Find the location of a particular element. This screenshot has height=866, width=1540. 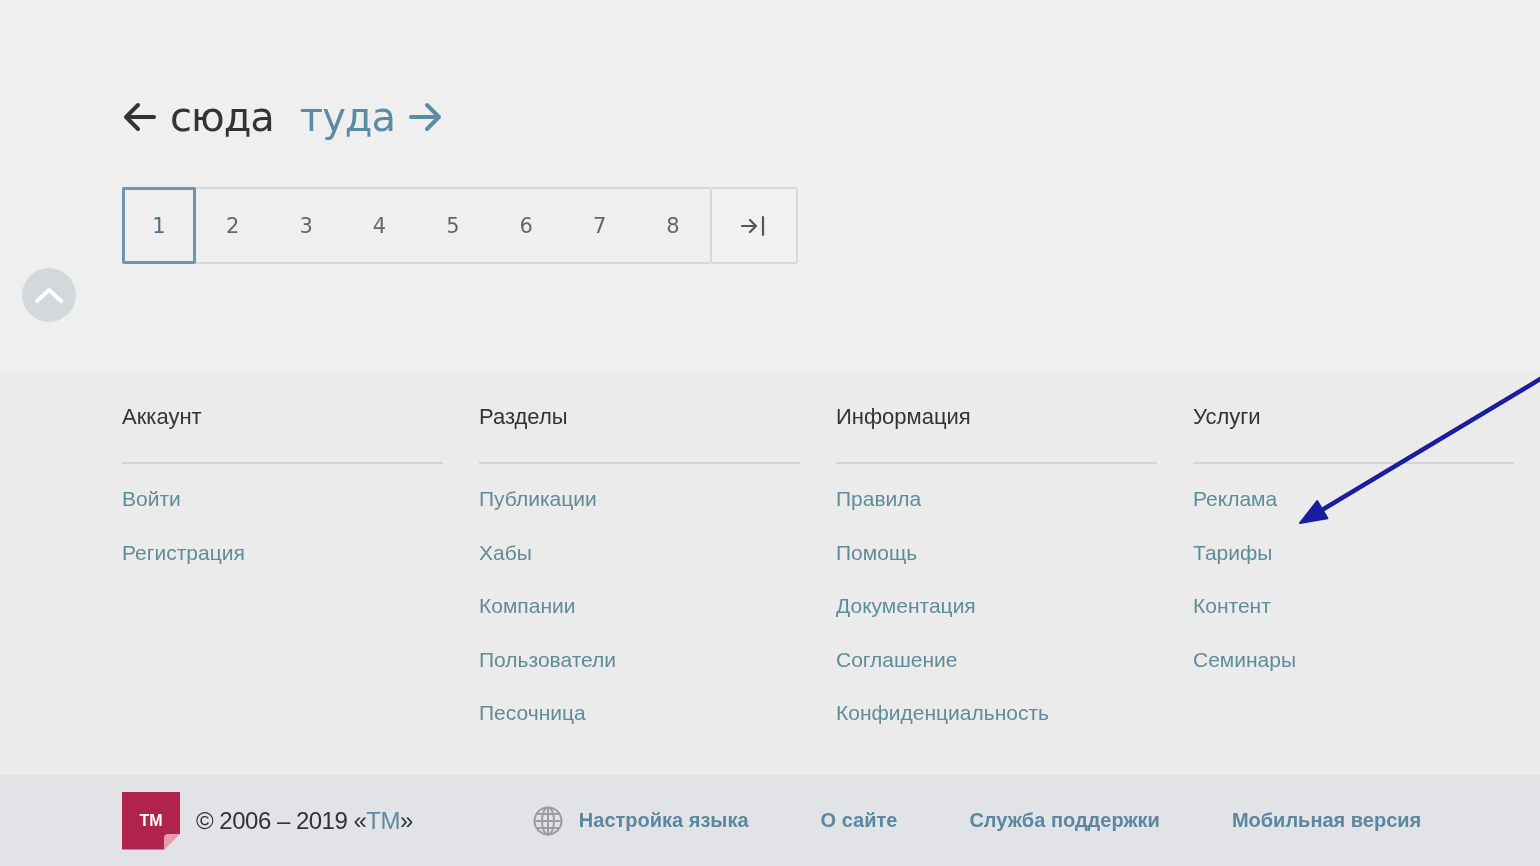

page-number: 2 is located at coordinates (233, 225).